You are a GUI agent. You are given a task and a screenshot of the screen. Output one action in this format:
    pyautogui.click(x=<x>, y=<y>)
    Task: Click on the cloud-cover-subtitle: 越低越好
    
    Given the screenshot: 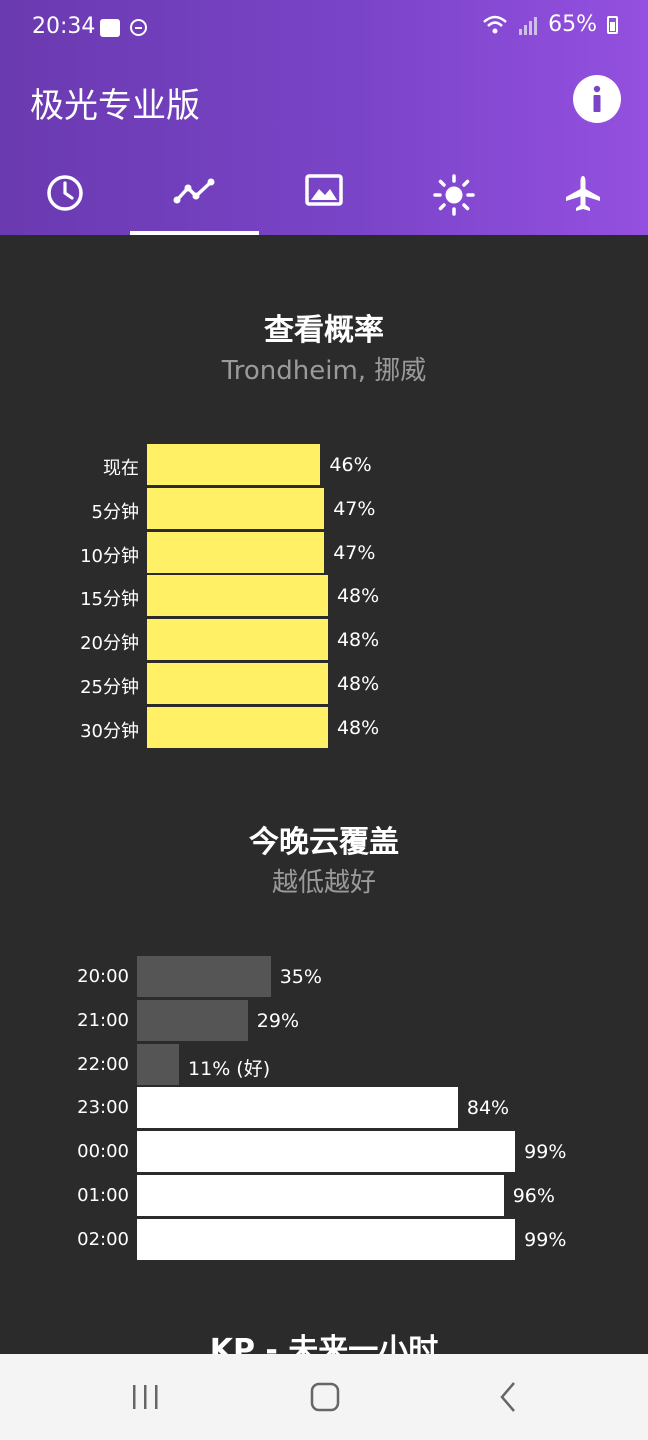 What is the action you would take?
    pyautogui.click(x=323, y=883)
    